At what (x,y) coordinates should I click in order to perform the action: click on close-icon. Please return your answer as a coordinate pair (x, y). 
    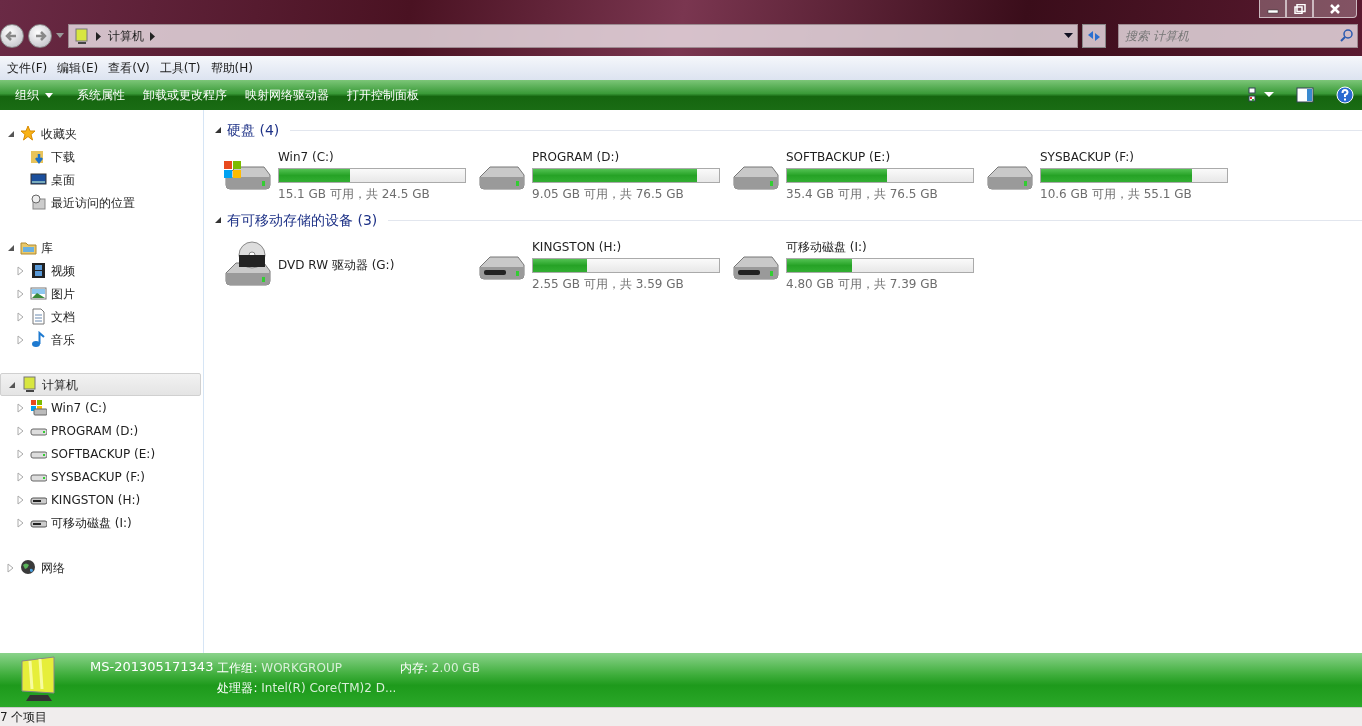
    Looking at the image, I should click on (1335, 8).